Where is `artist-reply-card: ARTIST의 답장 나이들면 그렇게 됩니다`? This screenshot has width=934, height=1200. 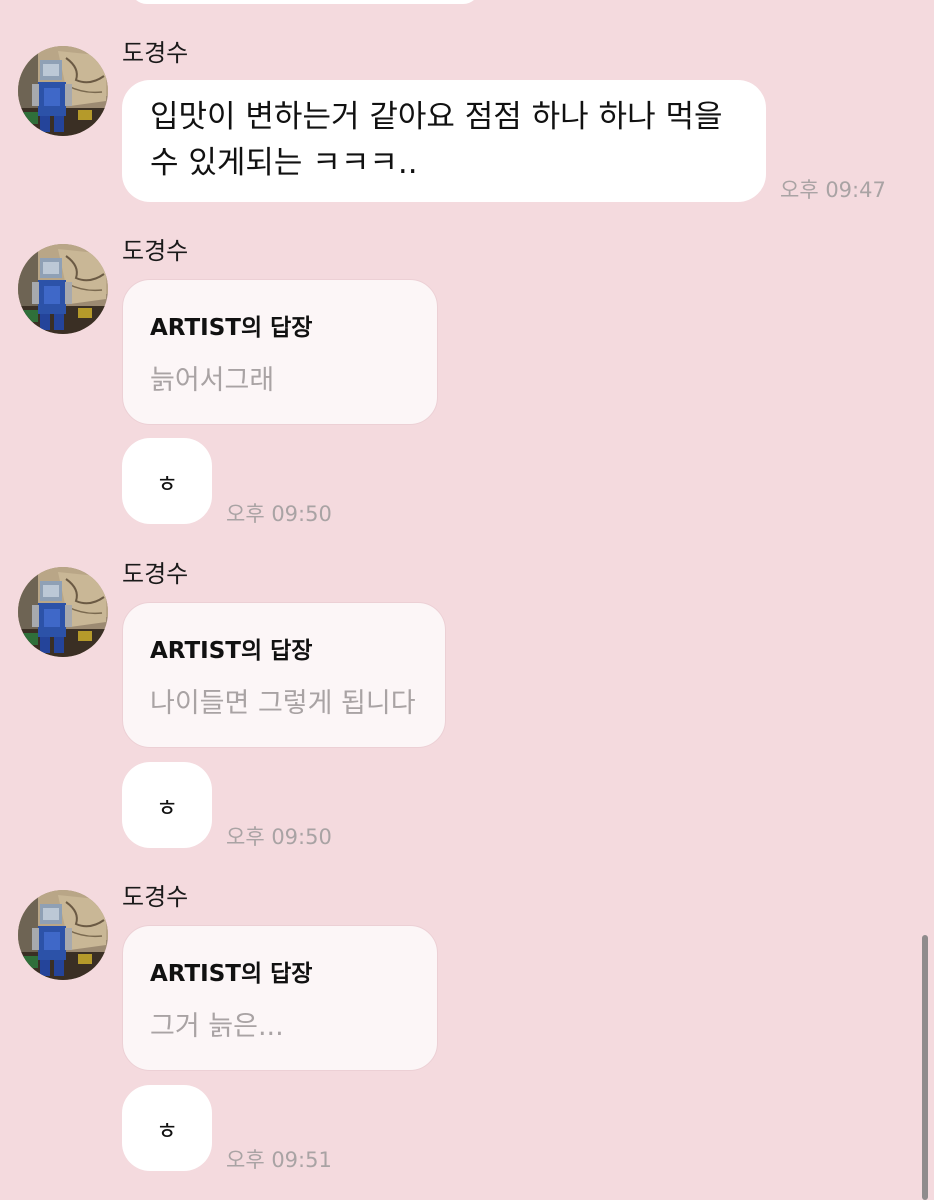
artist-reply-card: ARTIST의 답장 나이들면 그렇게 됩니다 is located at coordinates (284, 675).